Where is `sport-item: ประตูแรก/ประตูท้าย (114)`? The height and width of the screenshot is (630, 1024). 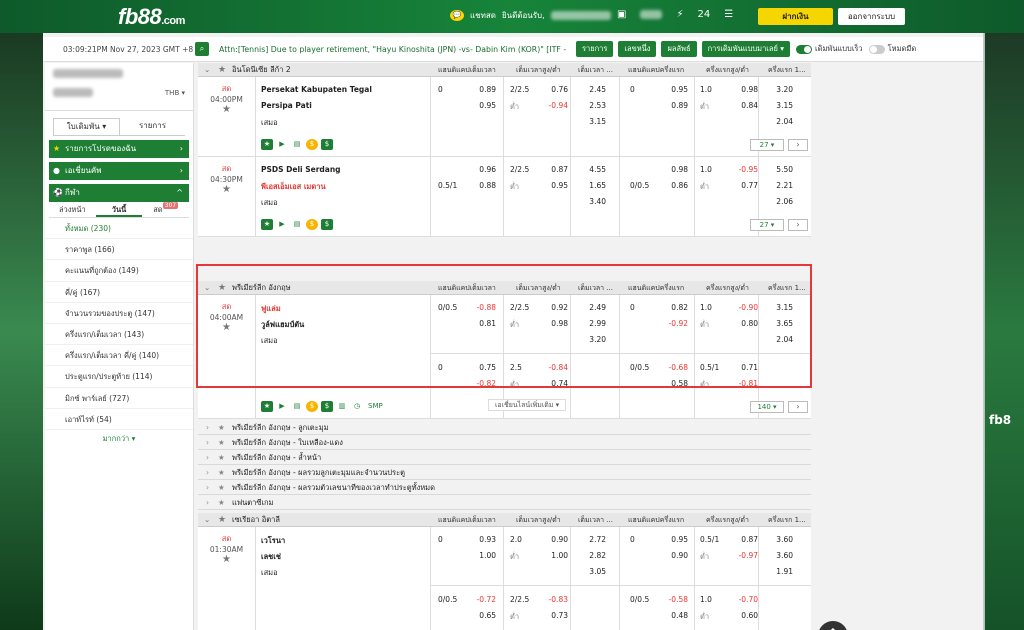 sport-item: ประตูแรก/ประตูท้าย (114) is located at coordinates (119, 377).